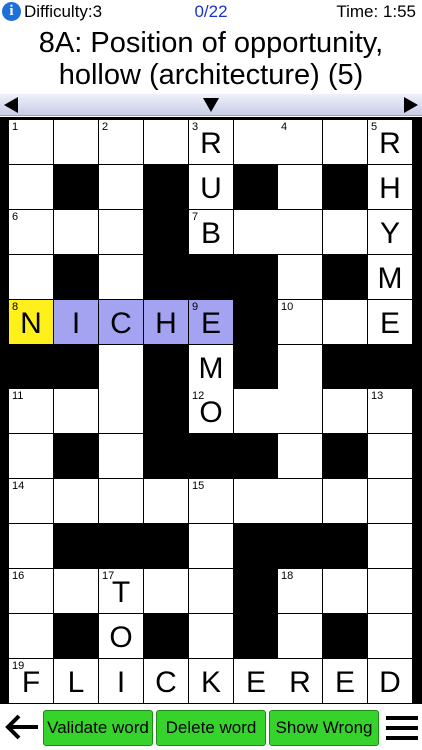  What do you see at coordinates (211, 681) in the screenshot?
I see `grid-cell: K` at bounding box center [211, 681].